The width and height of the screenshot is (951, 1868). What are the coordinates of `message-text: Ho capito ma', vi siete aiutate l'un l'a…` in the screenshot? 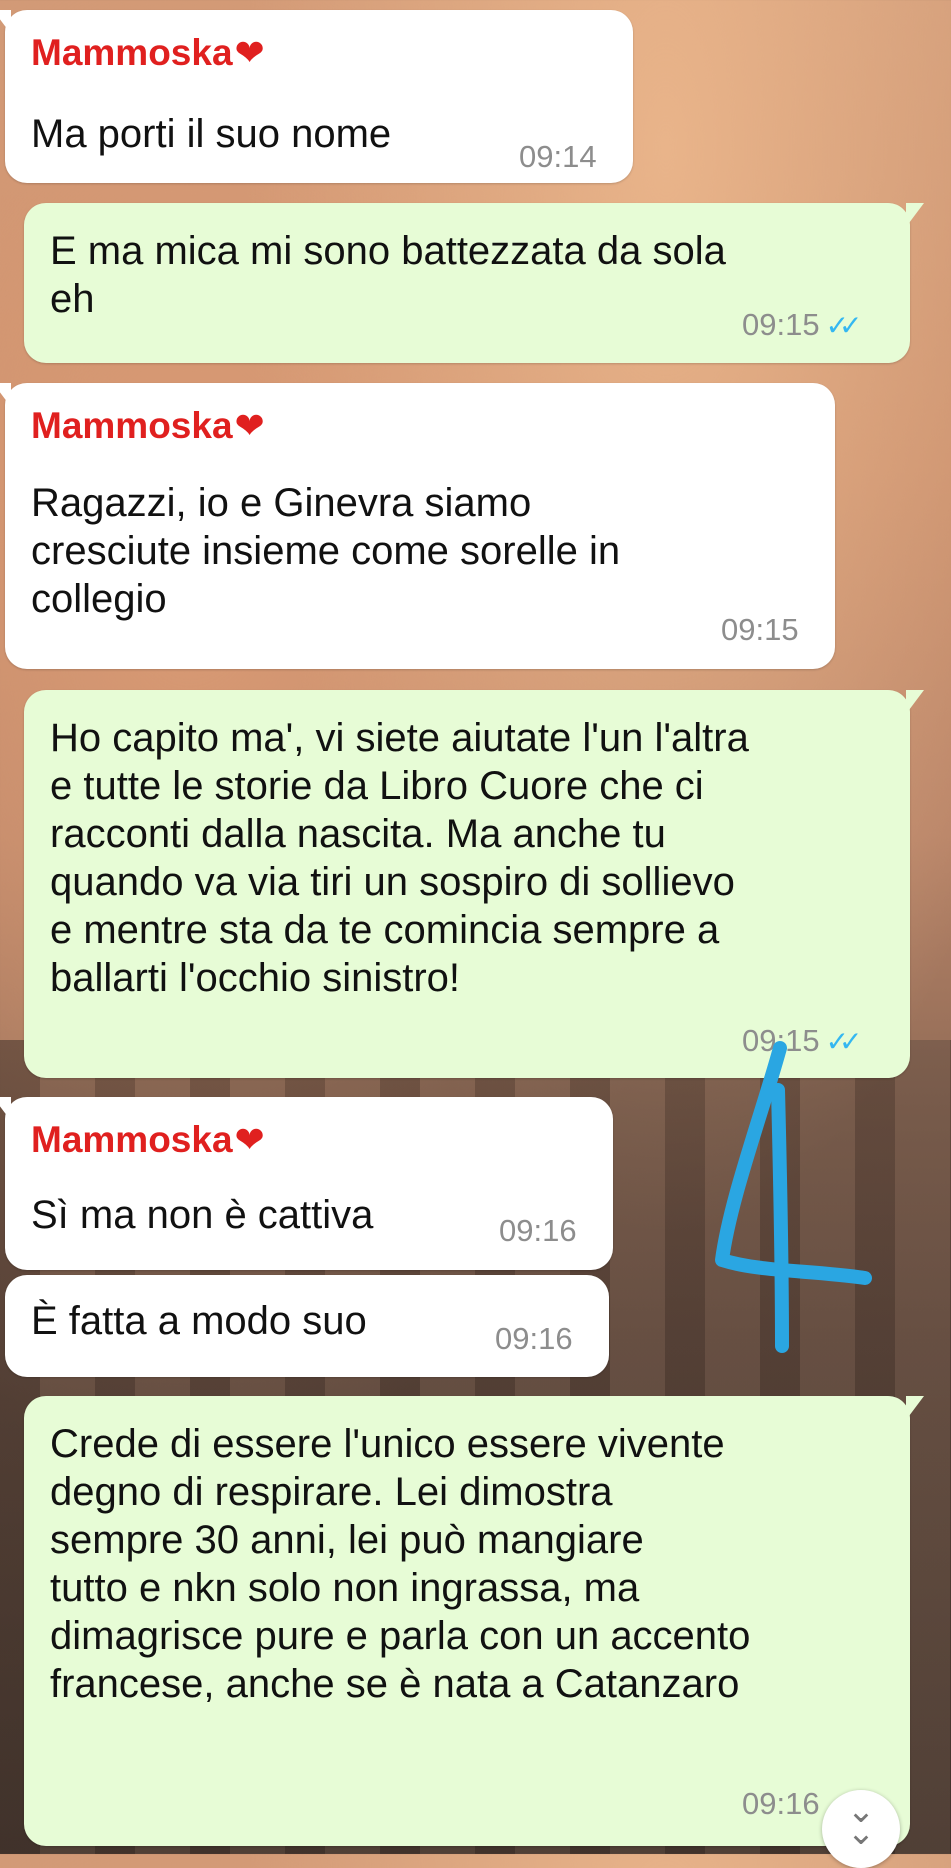 It's located at (399, 858).